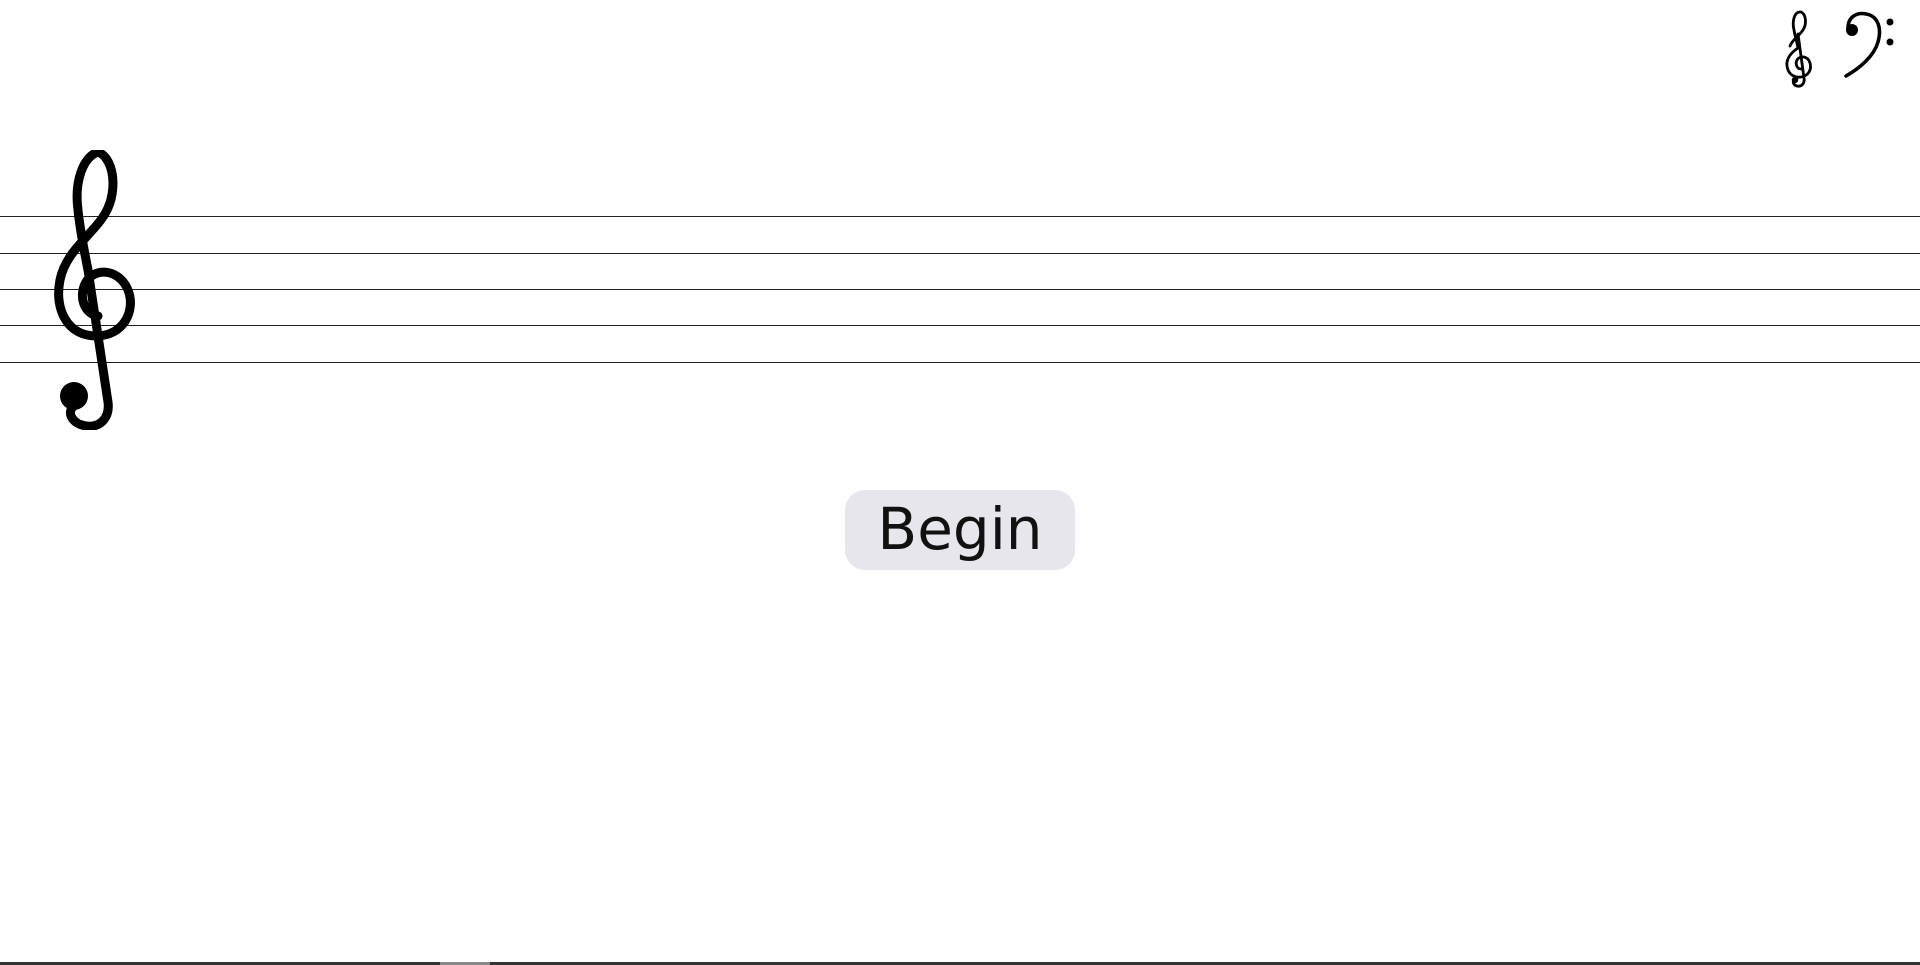 This screenshot has width=1920, height=965. I want to click on clef-switcher, so click(1840, 48).